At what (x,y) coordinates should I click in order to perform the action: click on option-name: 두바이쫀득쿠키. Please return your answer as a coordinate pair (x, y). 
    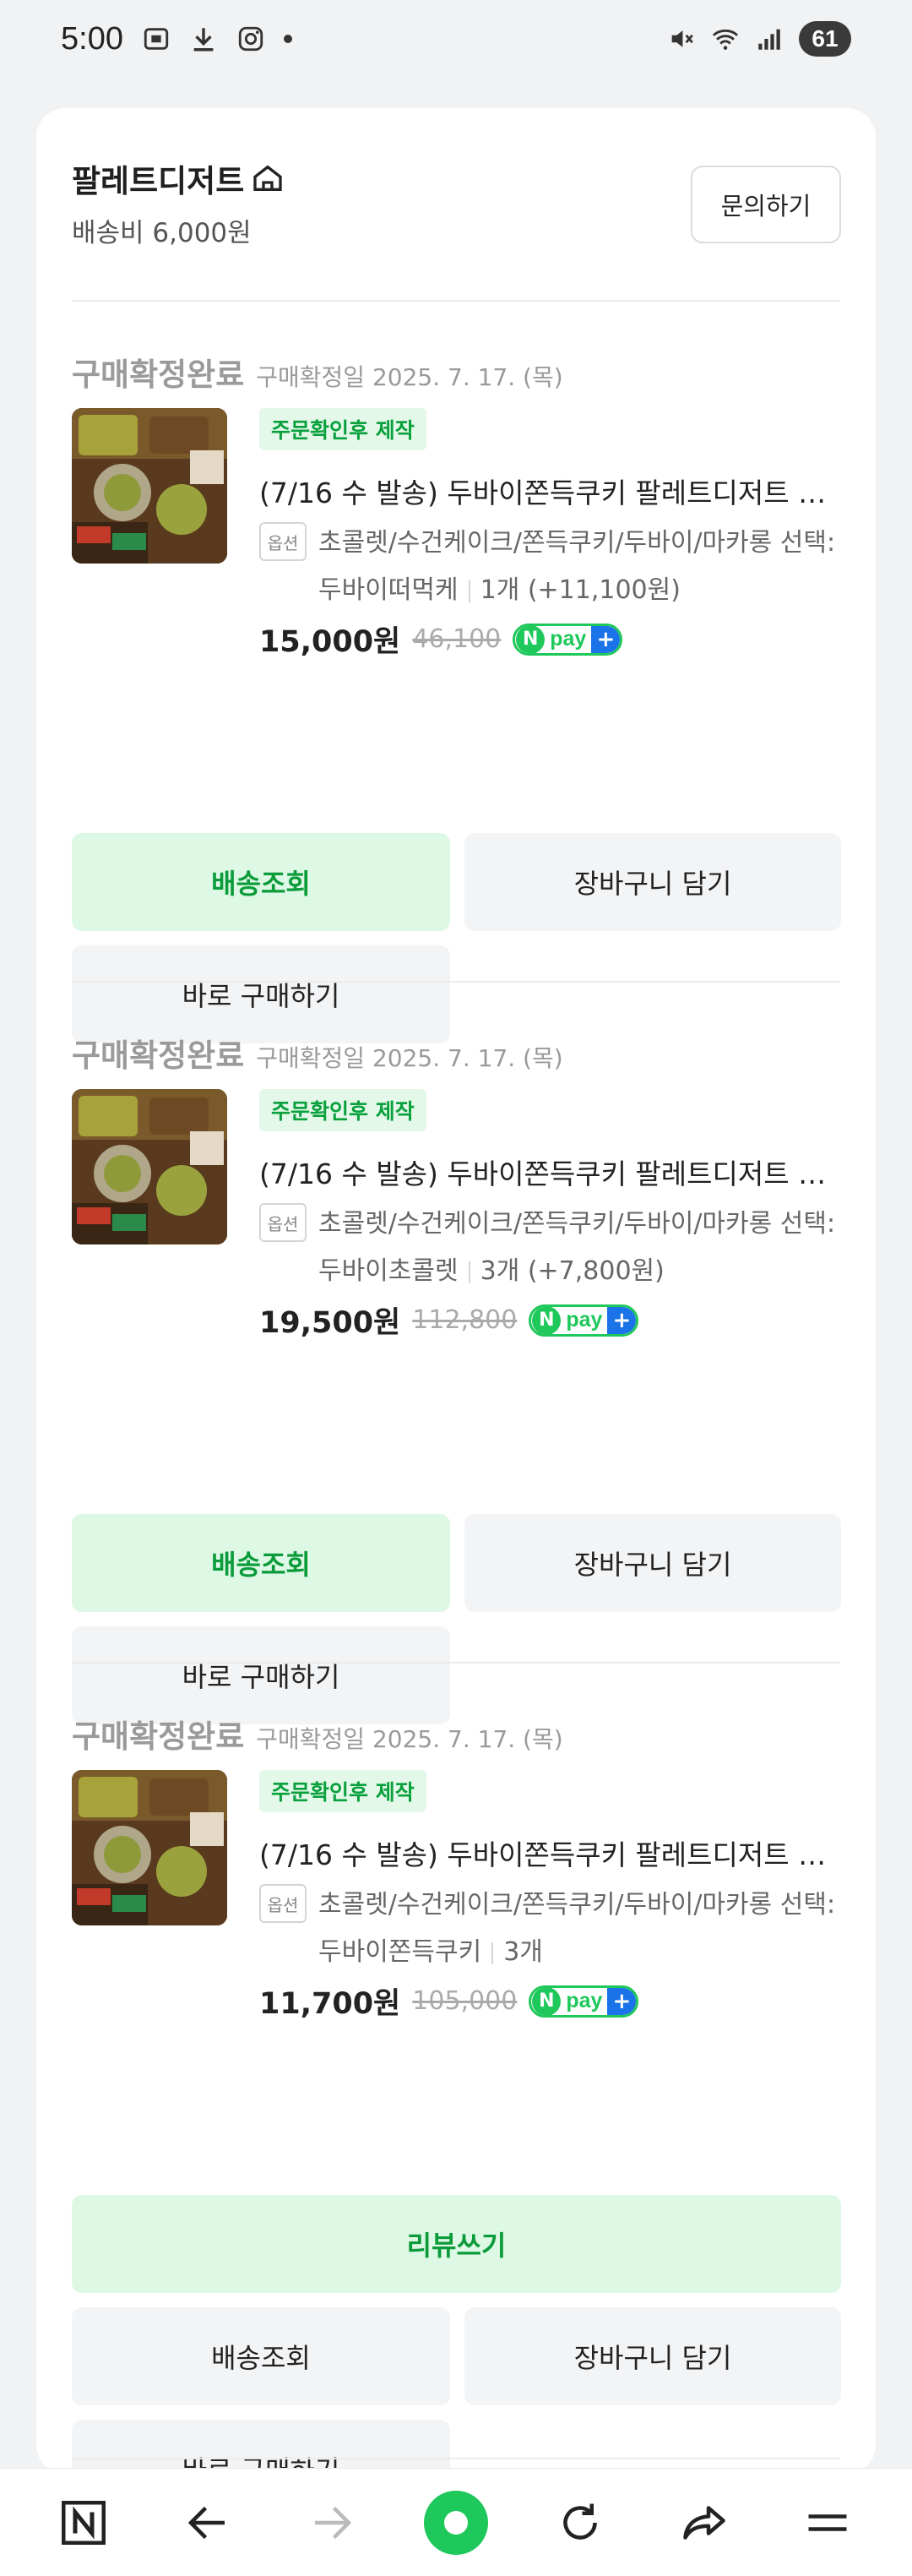
    Looking at the image, I should click on (400, 1952).